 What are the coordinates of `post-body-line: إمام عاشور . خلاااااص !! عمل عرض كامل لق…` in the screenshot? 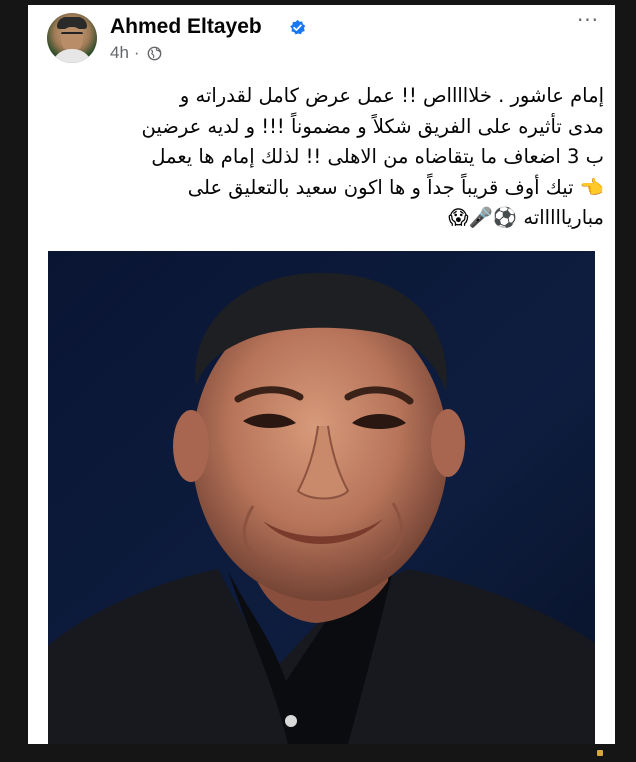 It's located at (391, 95).